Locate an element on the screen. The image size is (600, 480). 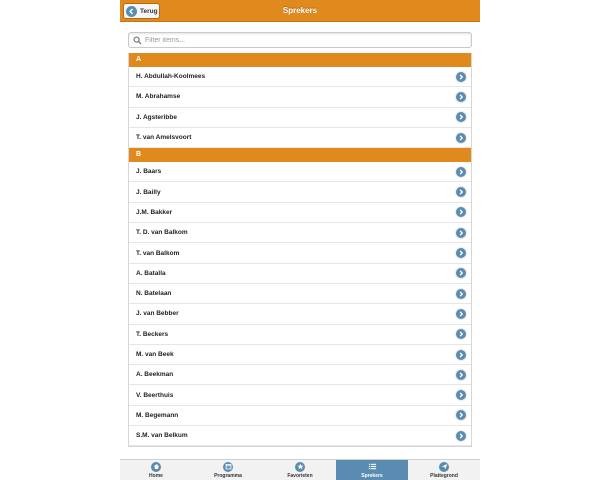
page-title: Sprekers is located at coordinates (300, 10).